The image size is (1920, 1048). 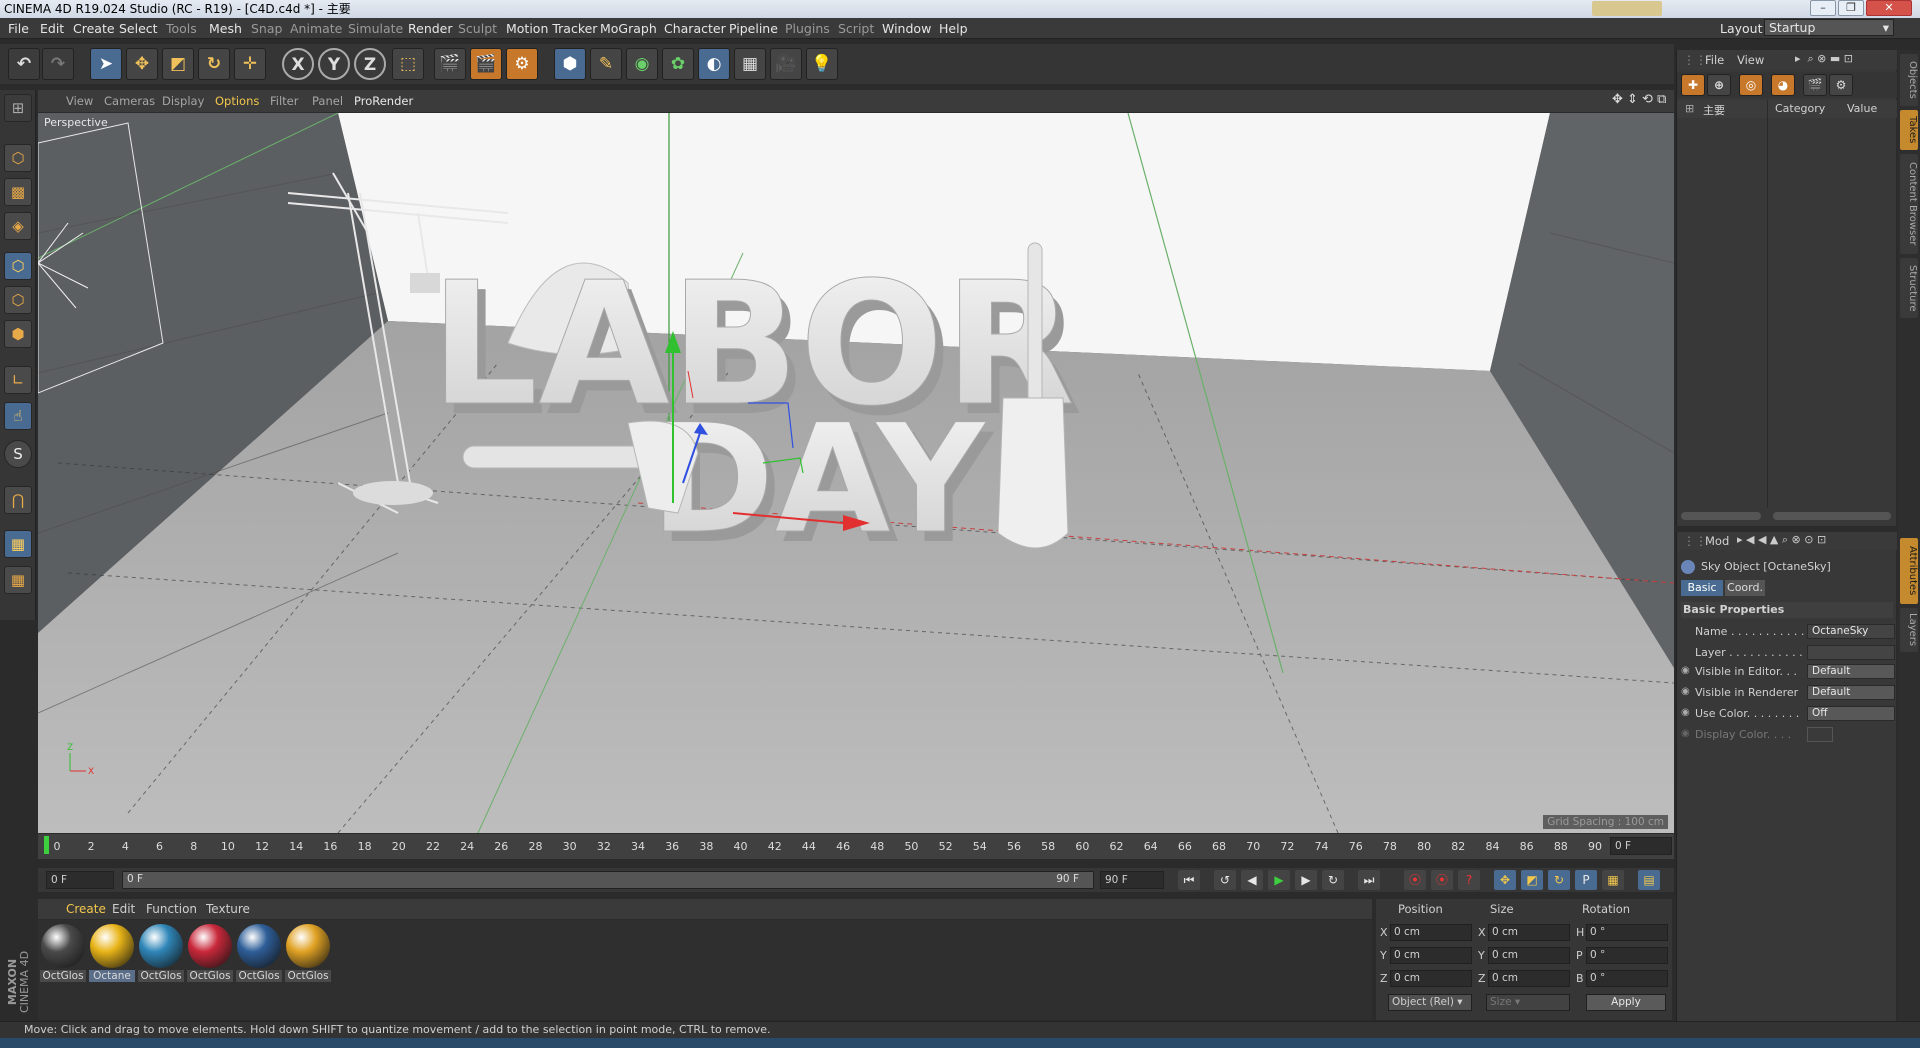 I want to click on light-icon: 💡, so click(x=822, y=64).